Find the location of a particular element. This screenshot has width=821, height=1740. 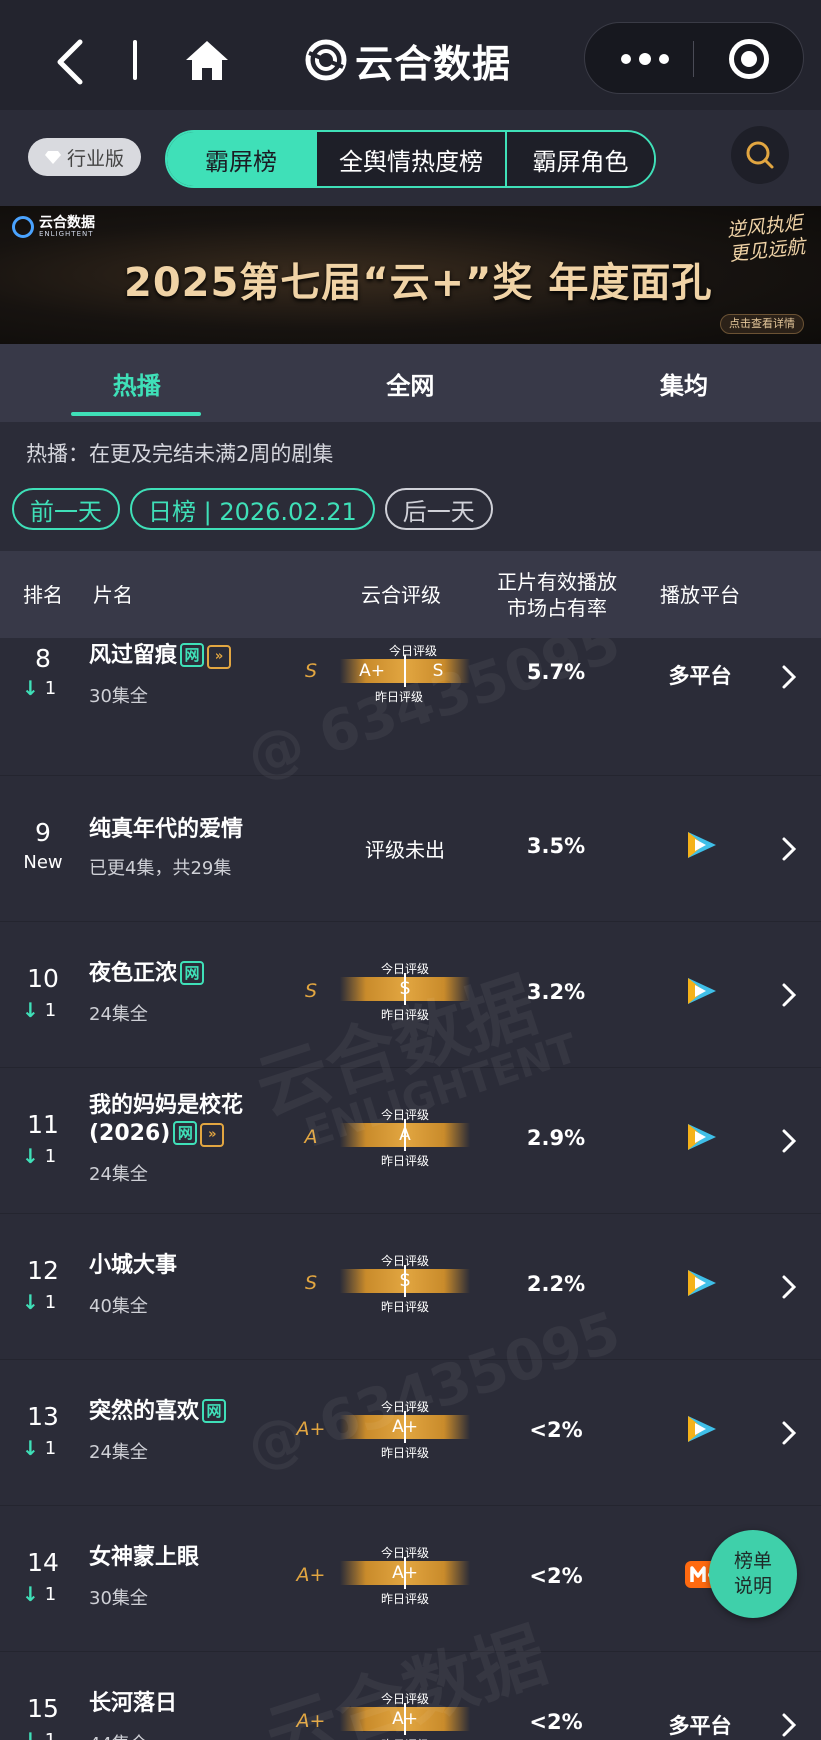

banner-logo-sub: ENLIGHTENT is located at coordinates (66, 234).